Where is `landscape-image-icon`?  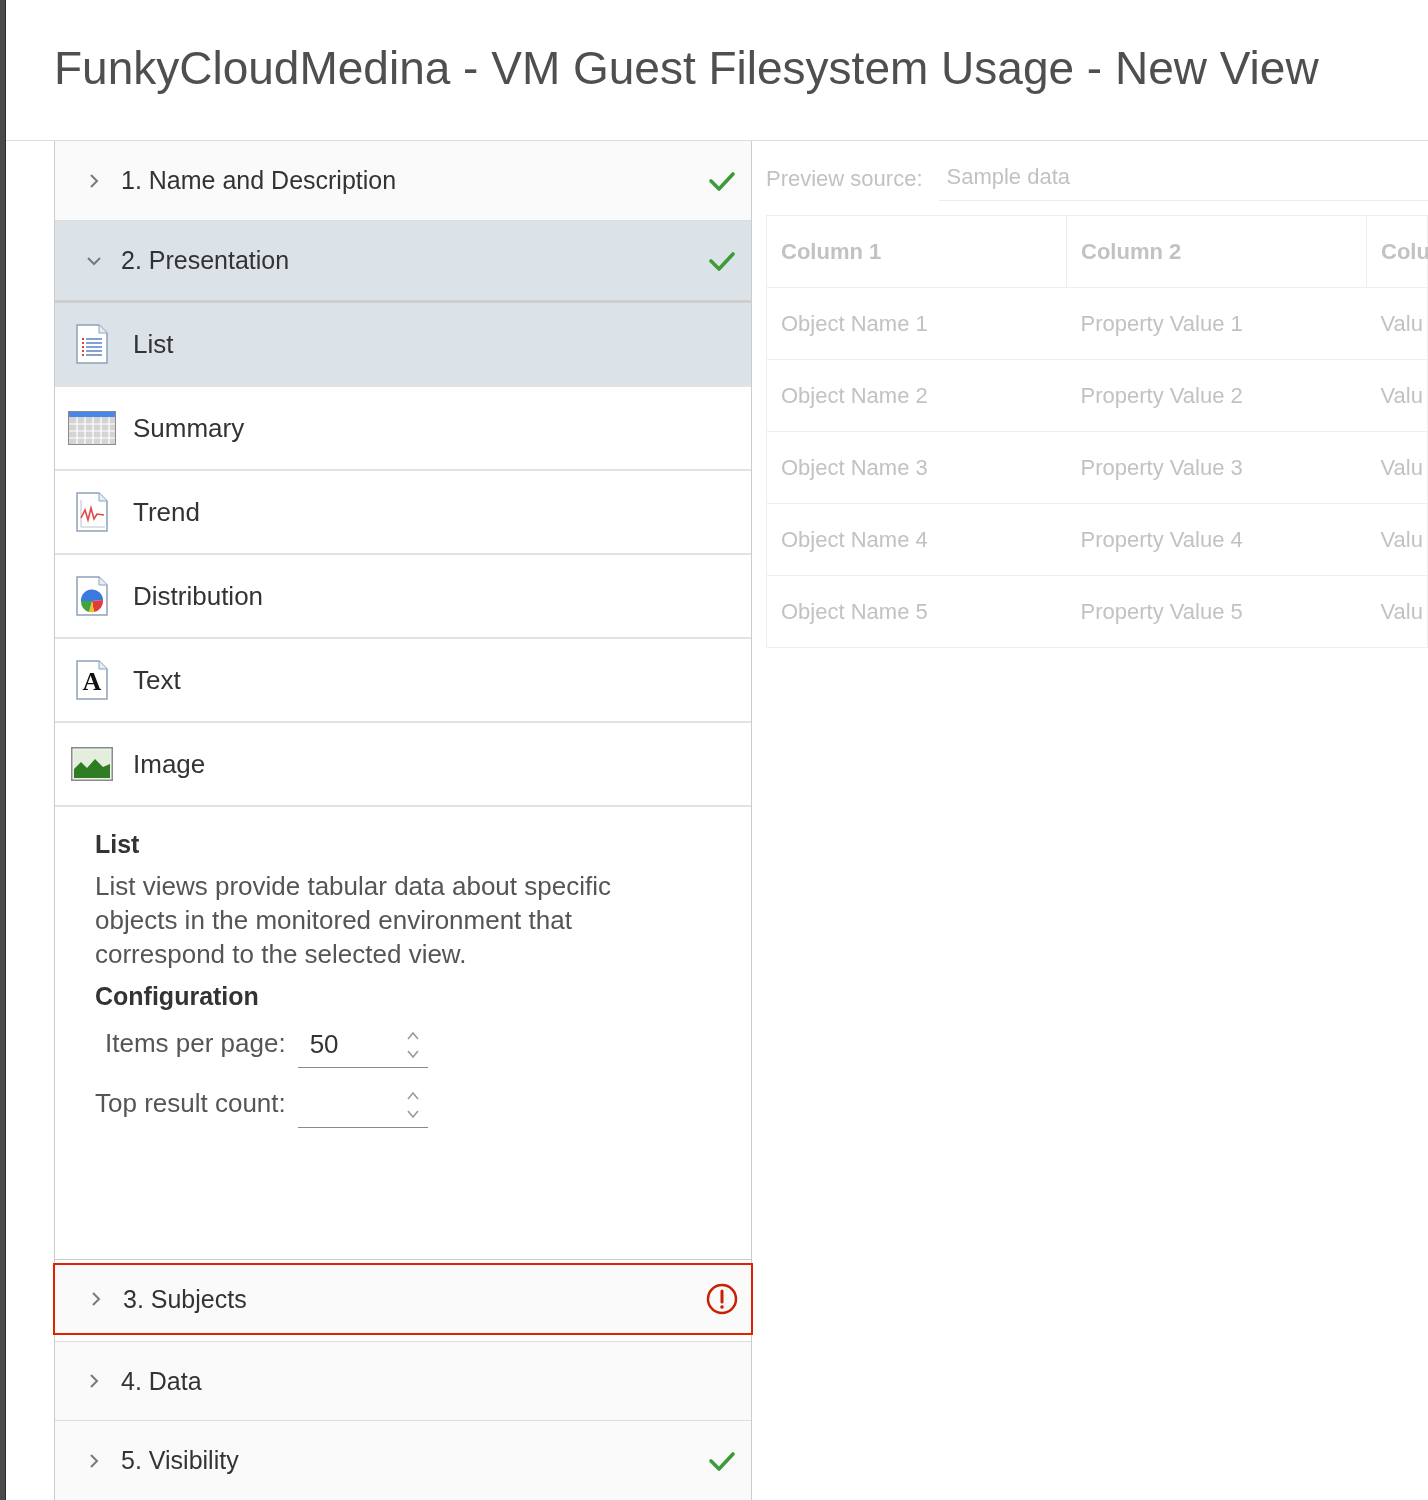
landscape-image-icon is located at coordinates (92, 764).